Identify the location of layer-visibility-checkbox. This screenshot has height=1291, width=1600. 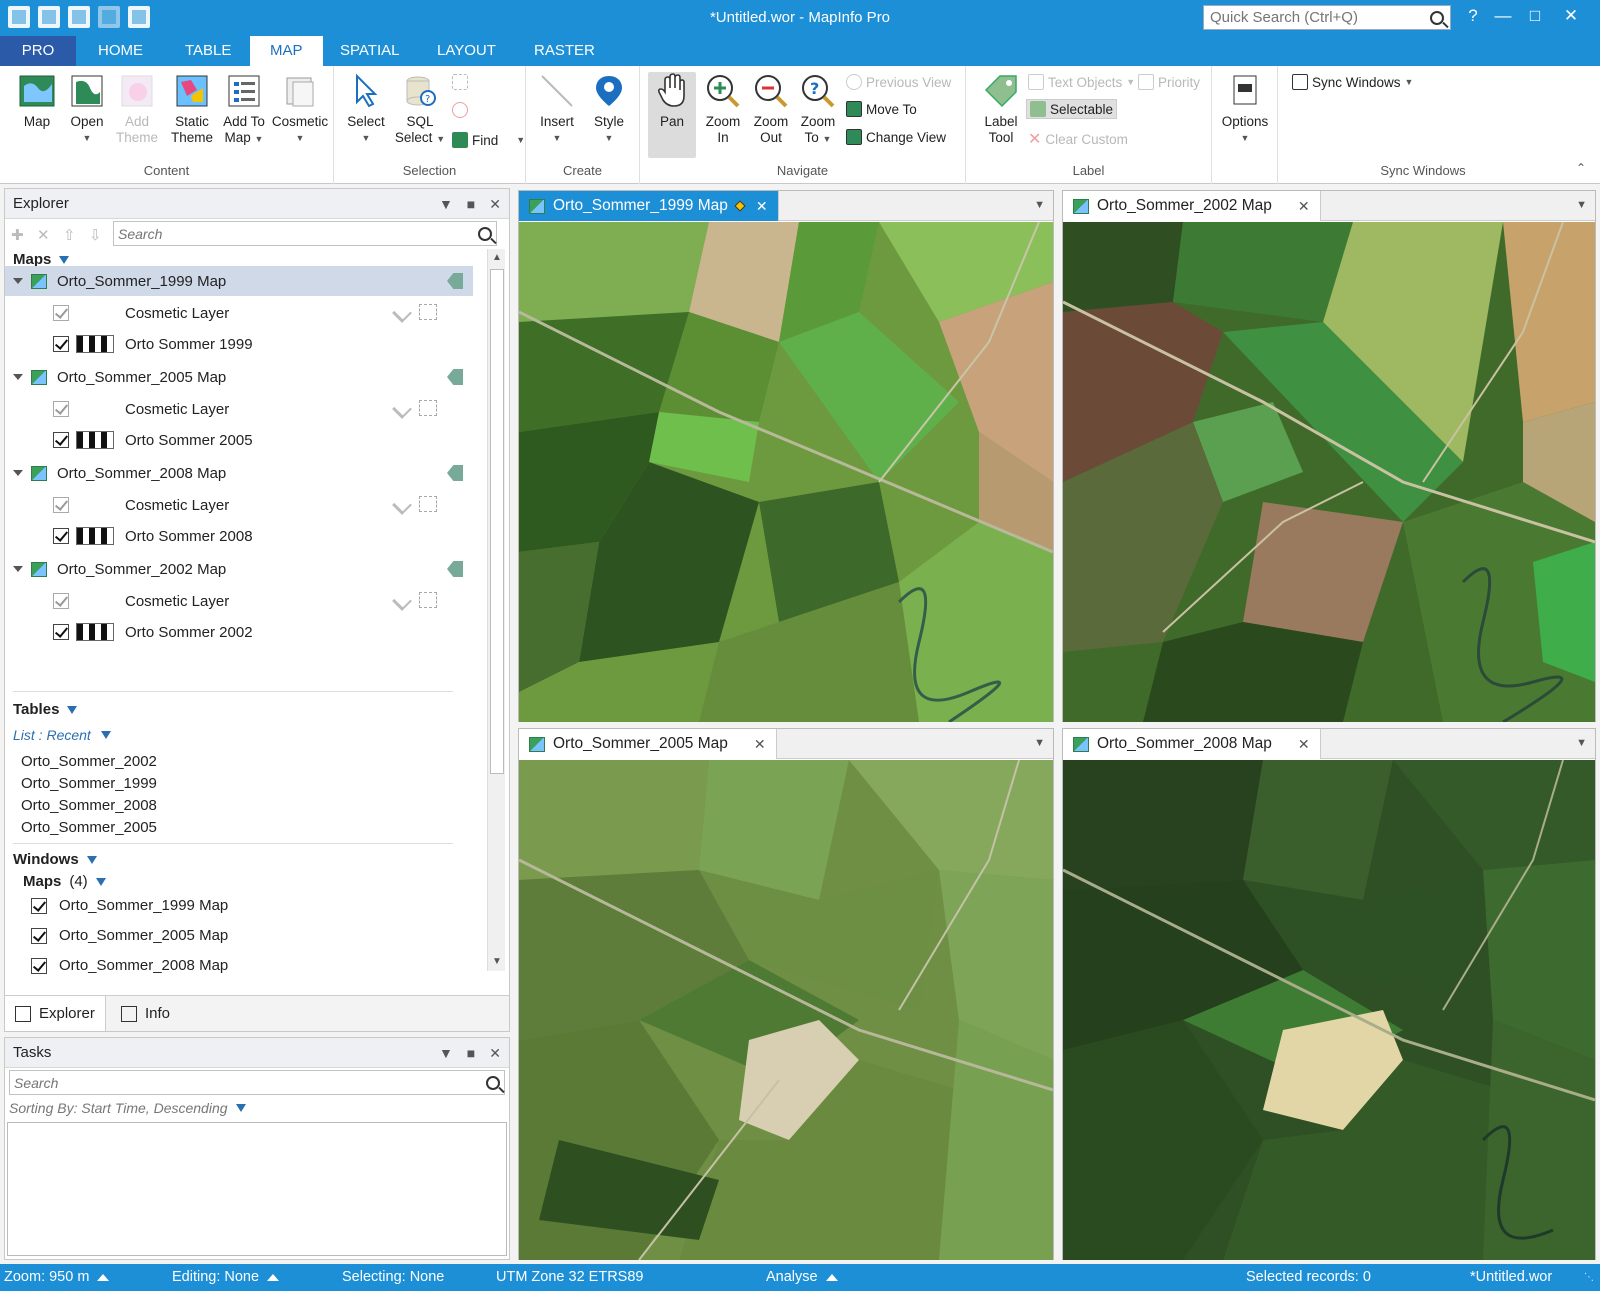
(61, 505).